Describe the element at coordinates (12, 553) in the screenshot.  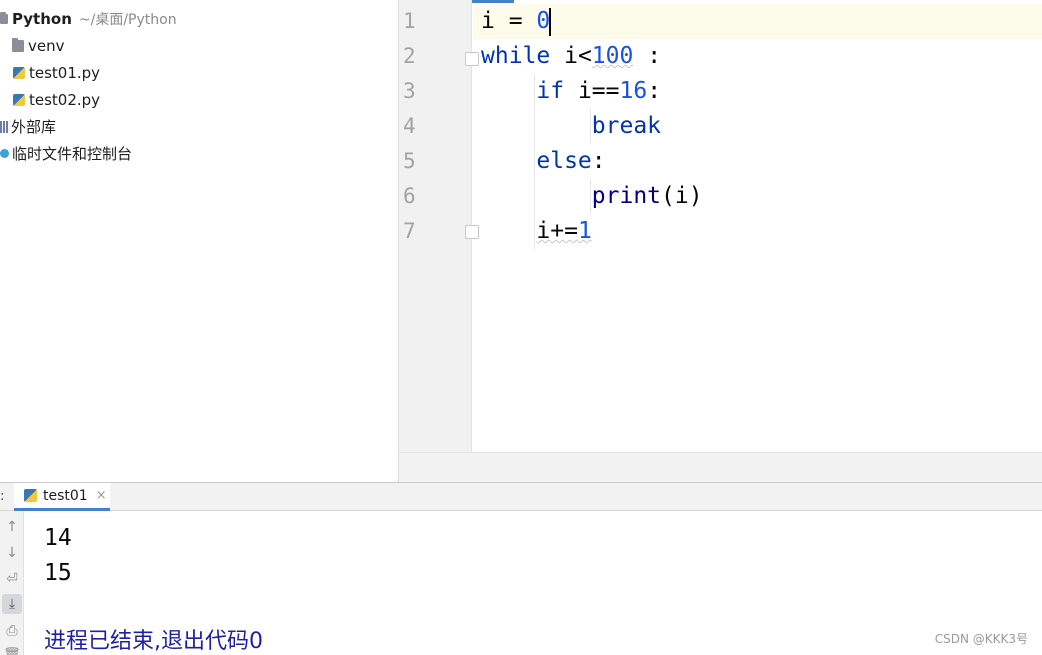
I see `scroll-down-arrow-icon: ↓` at that location.